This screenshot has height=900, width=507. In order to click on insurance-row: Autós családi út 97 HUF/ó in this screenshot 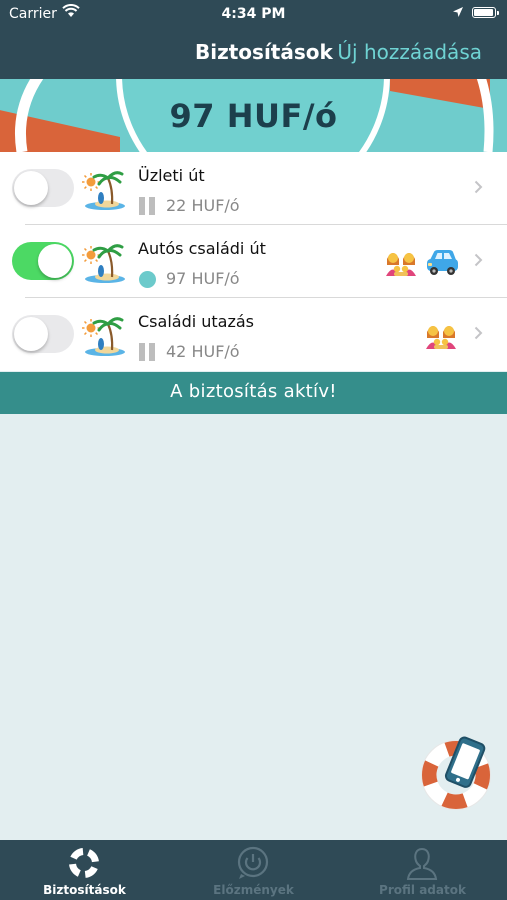, I will do `click(253, 261)`.